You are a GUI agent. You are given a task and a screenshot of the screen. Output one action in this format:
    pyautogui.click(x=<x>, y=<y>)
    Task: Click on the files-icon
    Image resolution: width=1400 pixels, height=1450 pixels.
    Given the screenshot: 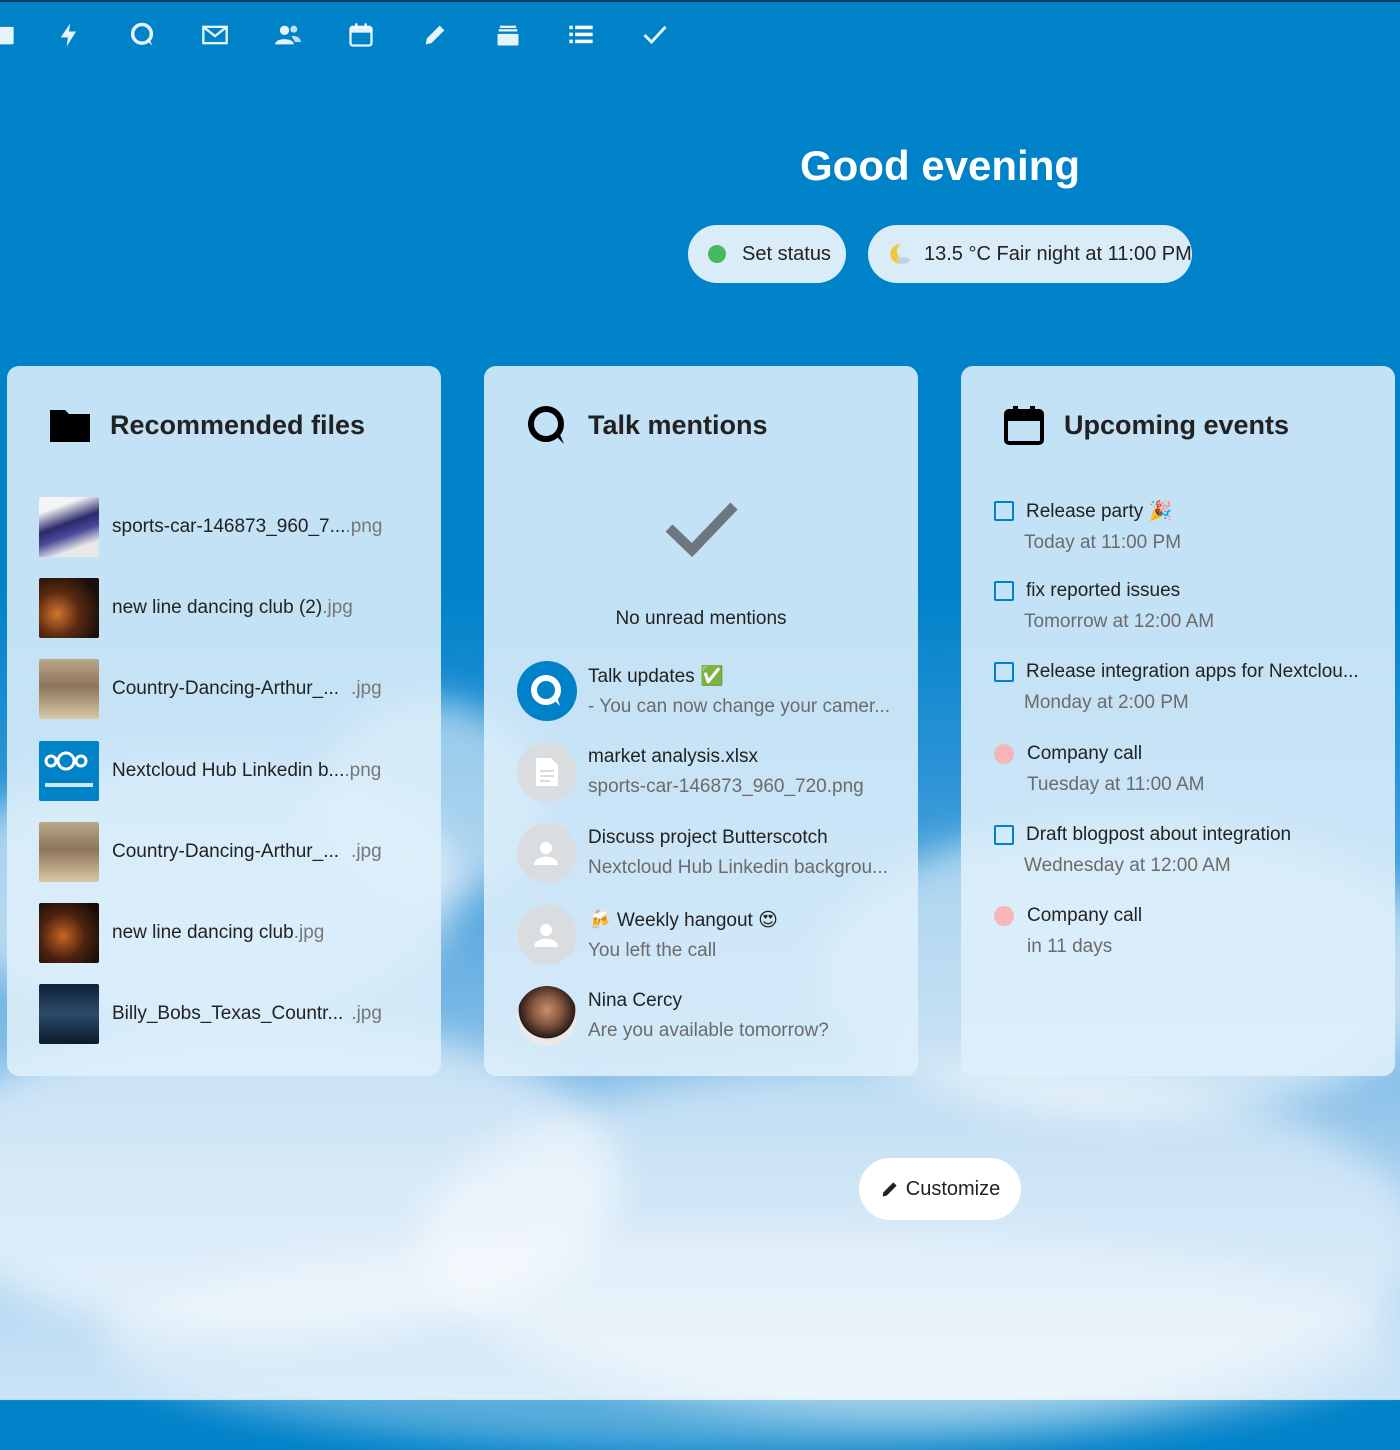 What is the action you would take?
    pyautogui.click(x=9, y=35)
    